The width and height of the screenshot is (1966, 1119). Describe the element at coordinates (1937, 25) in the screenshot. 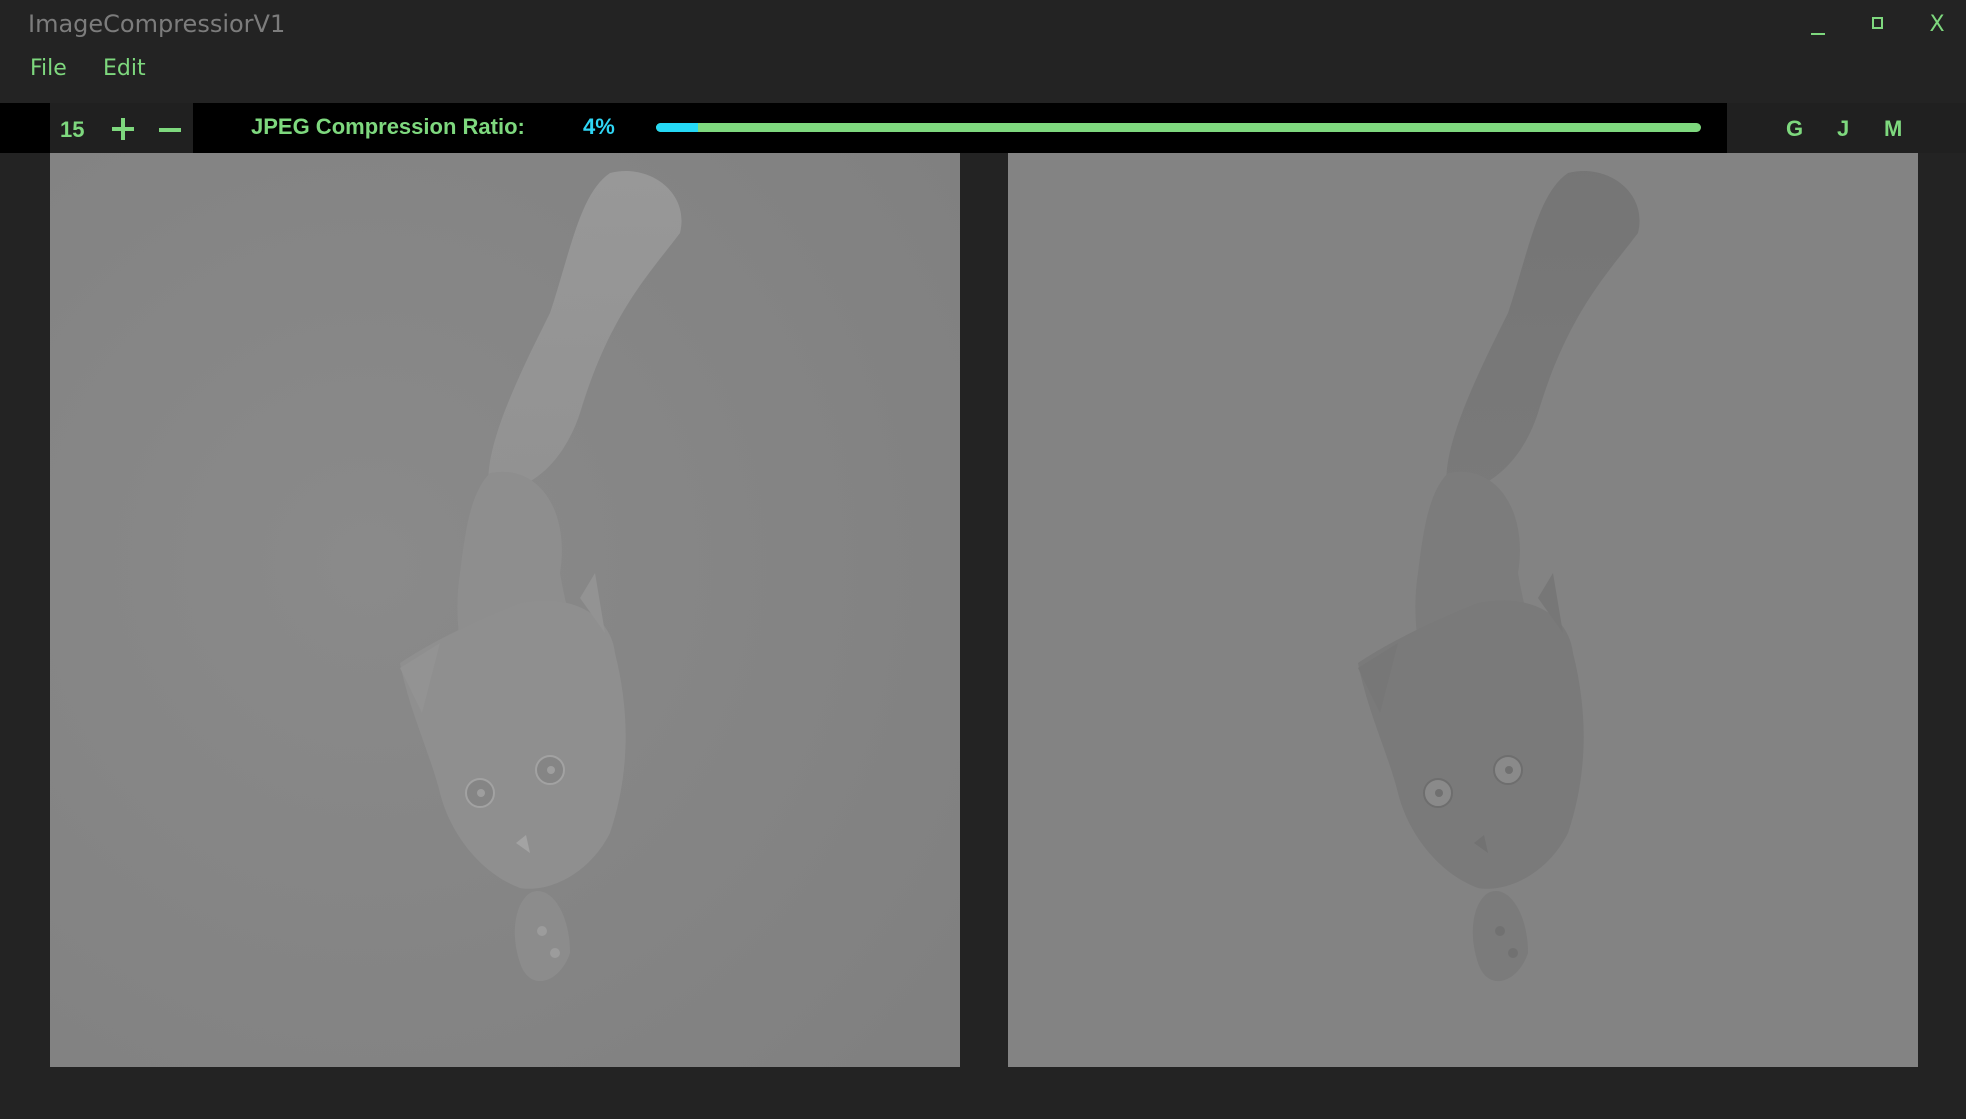

I see `close-button: X` at that location.